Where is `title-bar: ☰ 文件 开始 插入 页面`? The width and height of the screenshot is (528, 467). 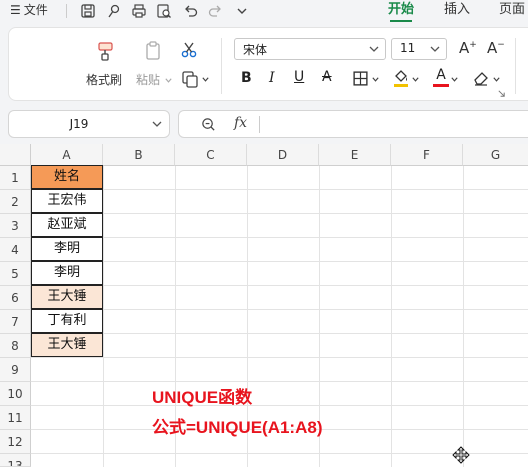 title-bar: ☰ 文件 开始 插入 页面 is located at coordinates (264, 11).